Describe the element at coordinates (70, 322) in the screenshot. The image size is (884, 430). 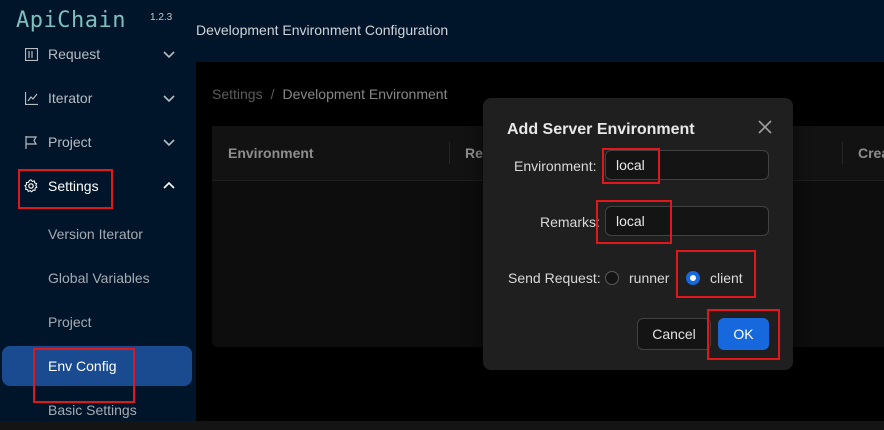
I see `submenu-item-label: Project` at that location.